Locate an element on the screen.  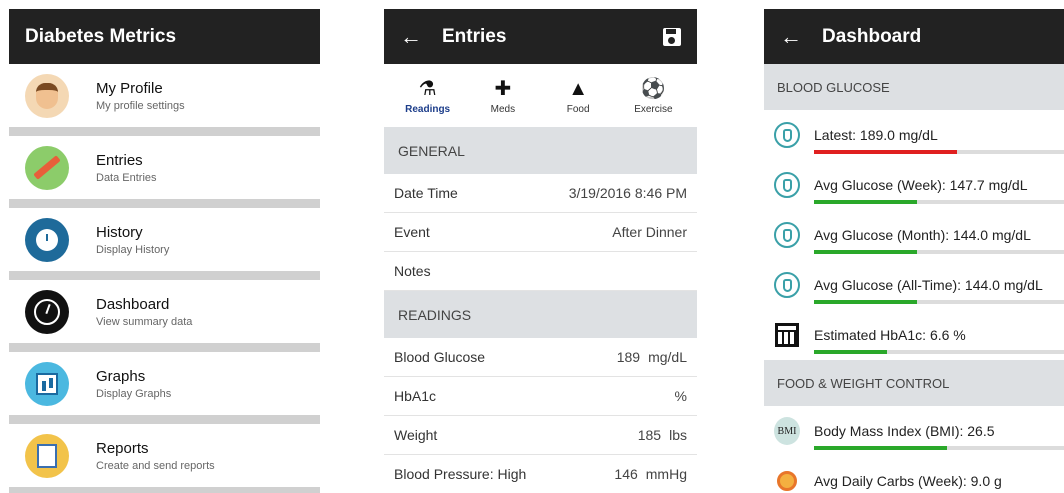
menu-item-title: History is located at coordinates (119, 232).